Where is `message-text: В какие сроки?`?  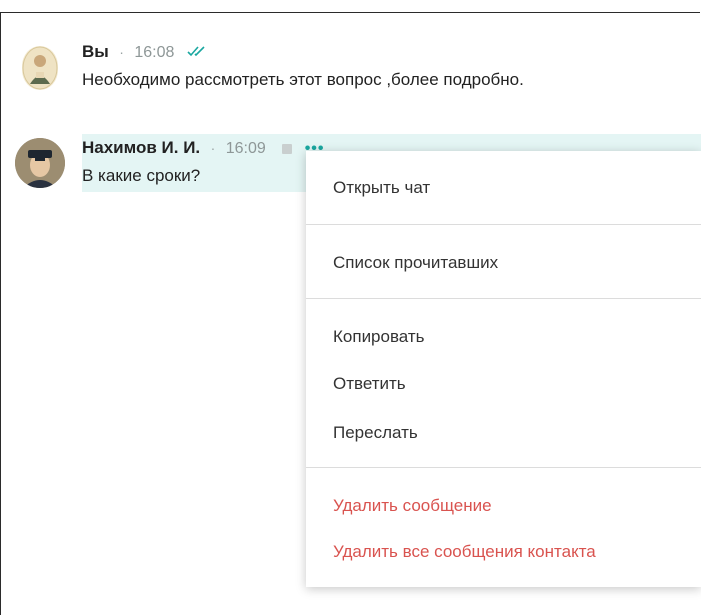 message-text: В какие сроки? is located at coordinates (141, 175).